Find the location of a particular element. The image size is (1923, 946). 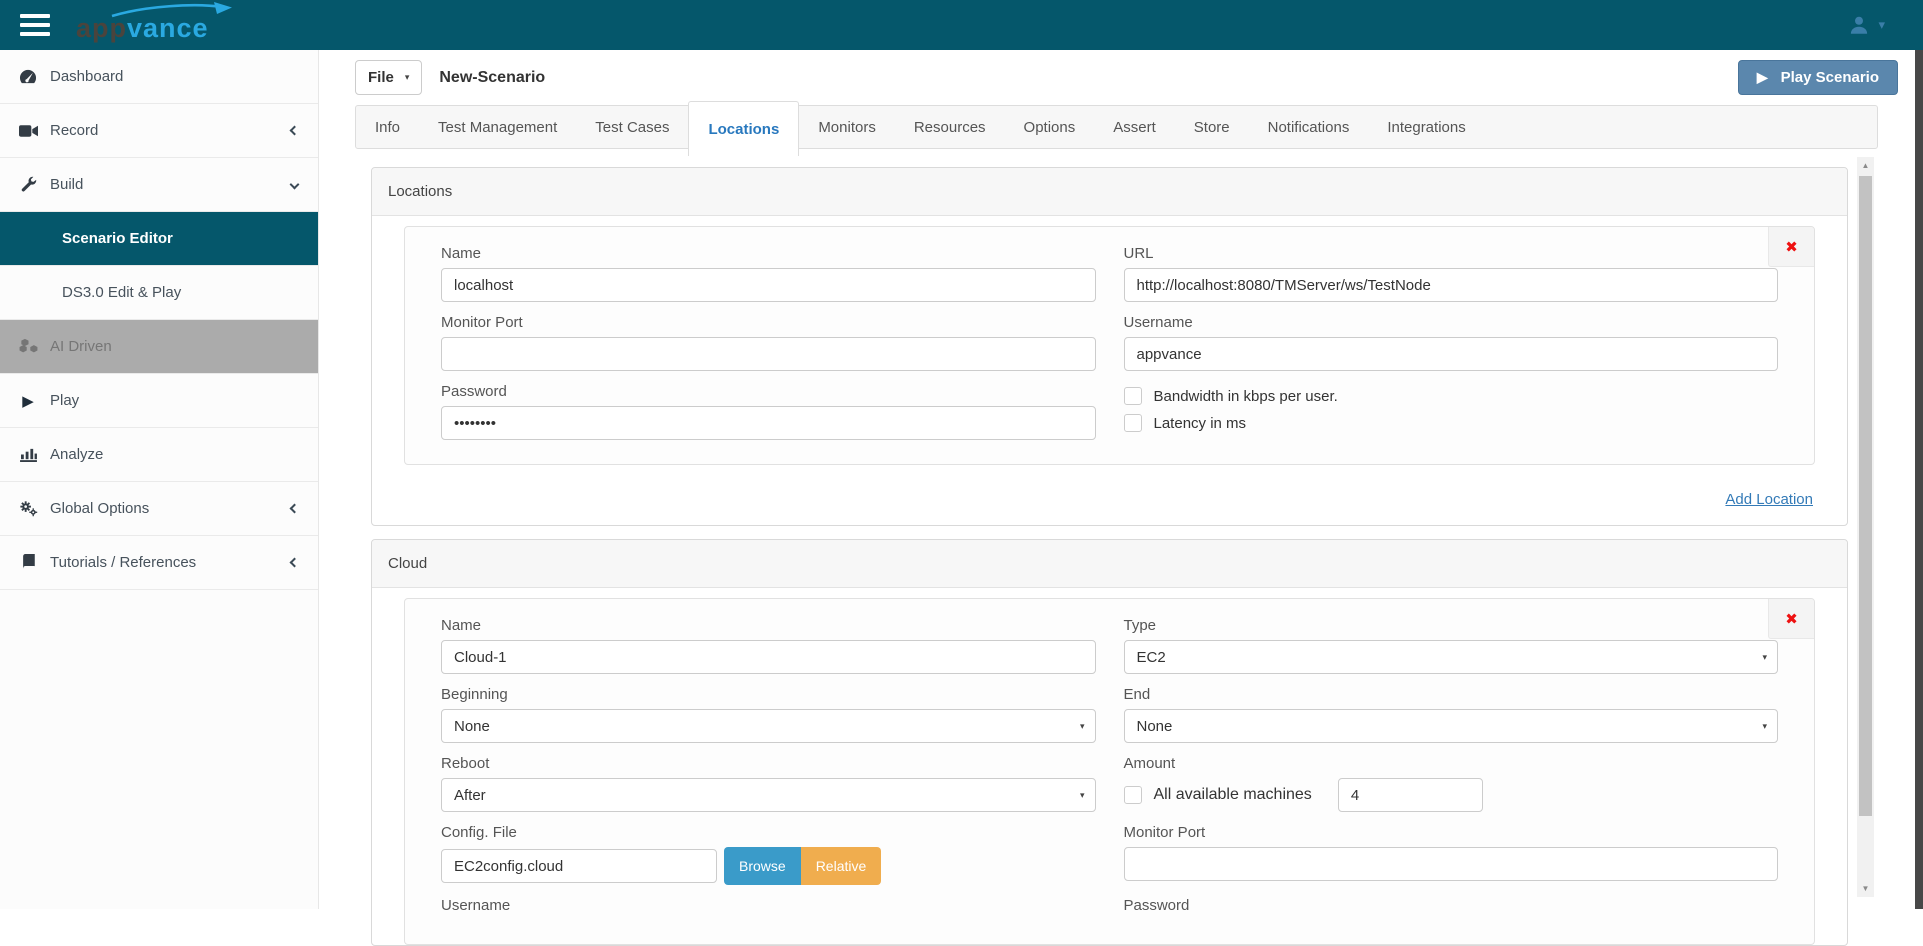

tab-test-cases: Test Cases is located at coordinates (632, 127).